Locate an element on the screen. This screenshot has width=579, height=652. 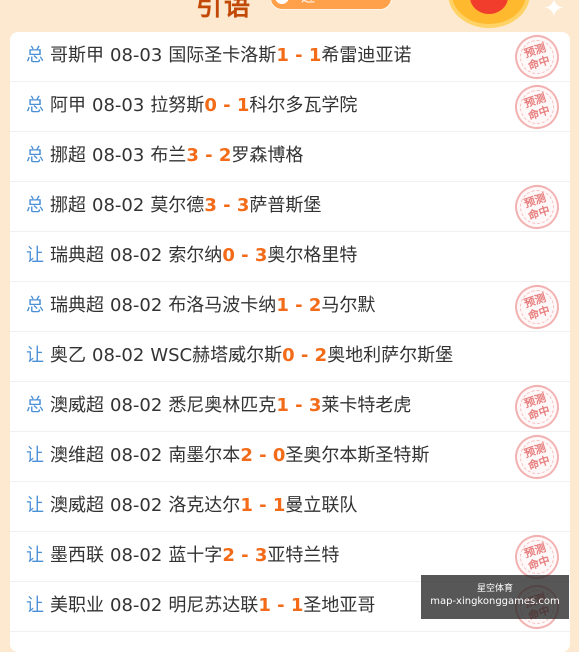
match-text: 让瑞典超 08-02 索尔纳0 - 3奥尔格里特 is located at coordinates (191, 257).